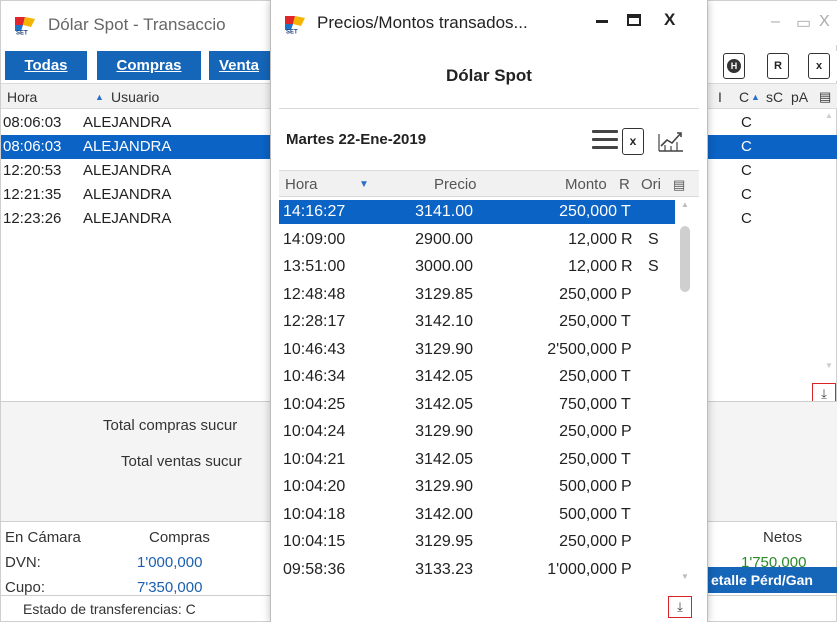  What do you see at coordinates (181, 461) in the screenshot?
I see `total-ventas-label: Total ventas sucur` at bounding box center [181, 461].